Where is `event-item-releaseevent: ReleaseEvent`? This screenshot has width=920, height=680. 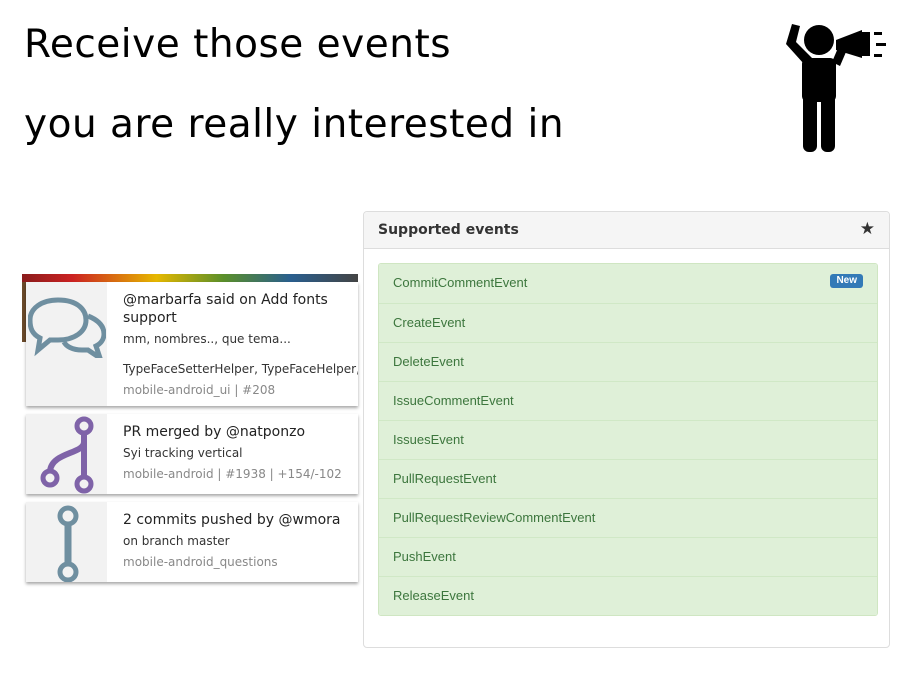 event-item-releaseevent: ReleaseEvent is located at coordinates (628, 595).